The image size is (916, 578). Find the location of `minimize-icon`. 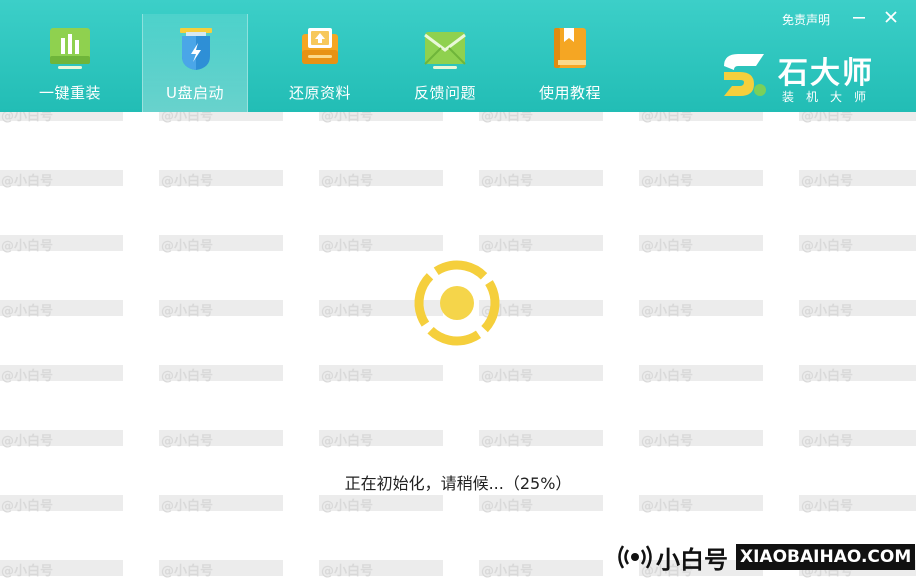

minimize-icon is located at coordinates (859, 17).